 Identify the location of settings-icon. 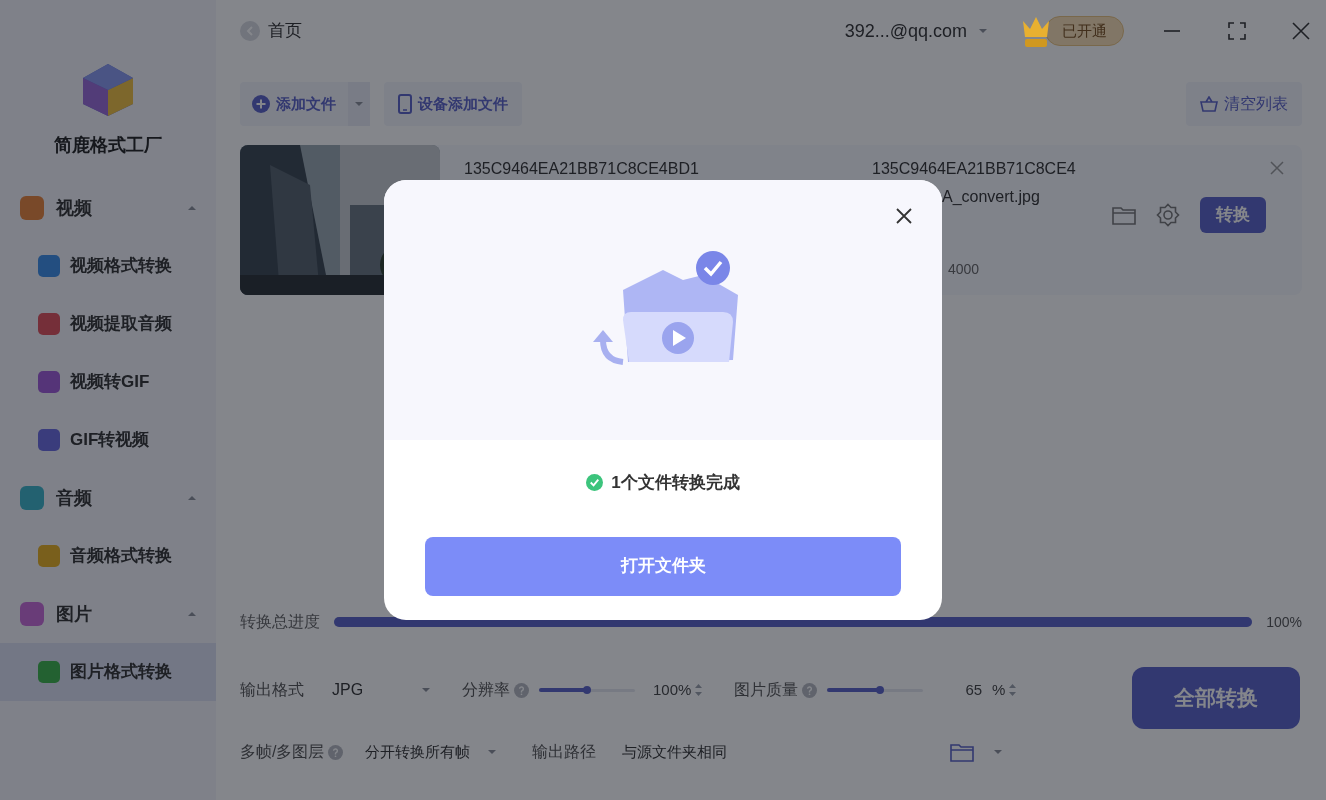
(1168, 215).